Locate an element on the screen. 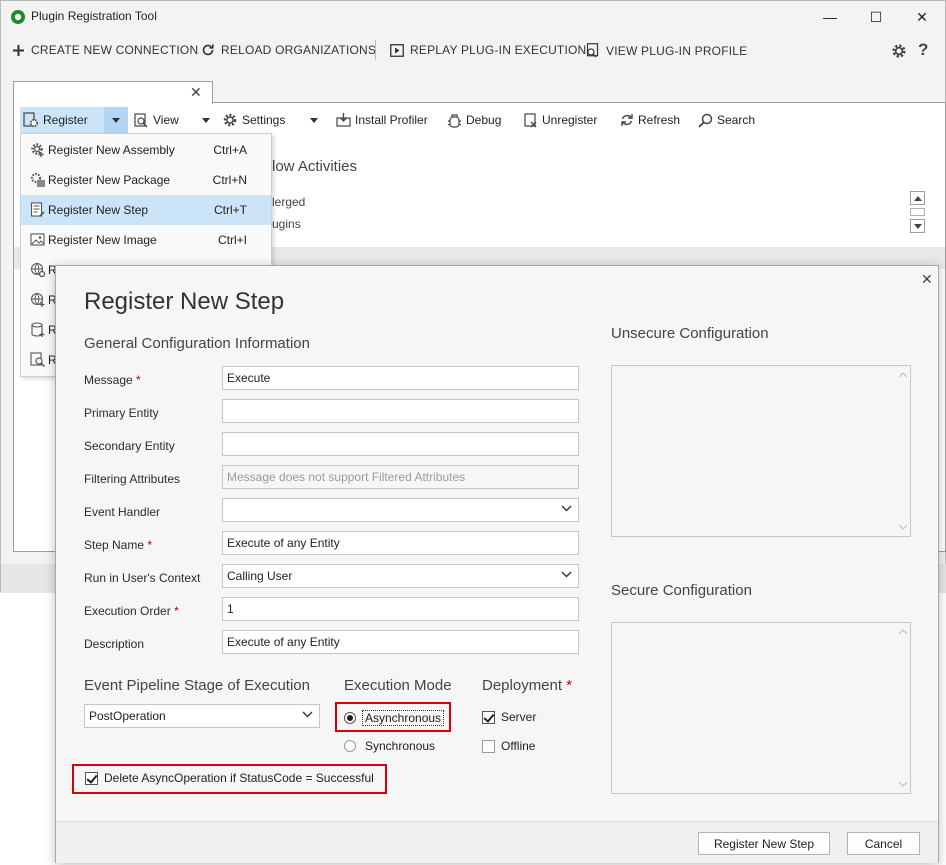  view-icon is located at coordinates (141, 119).